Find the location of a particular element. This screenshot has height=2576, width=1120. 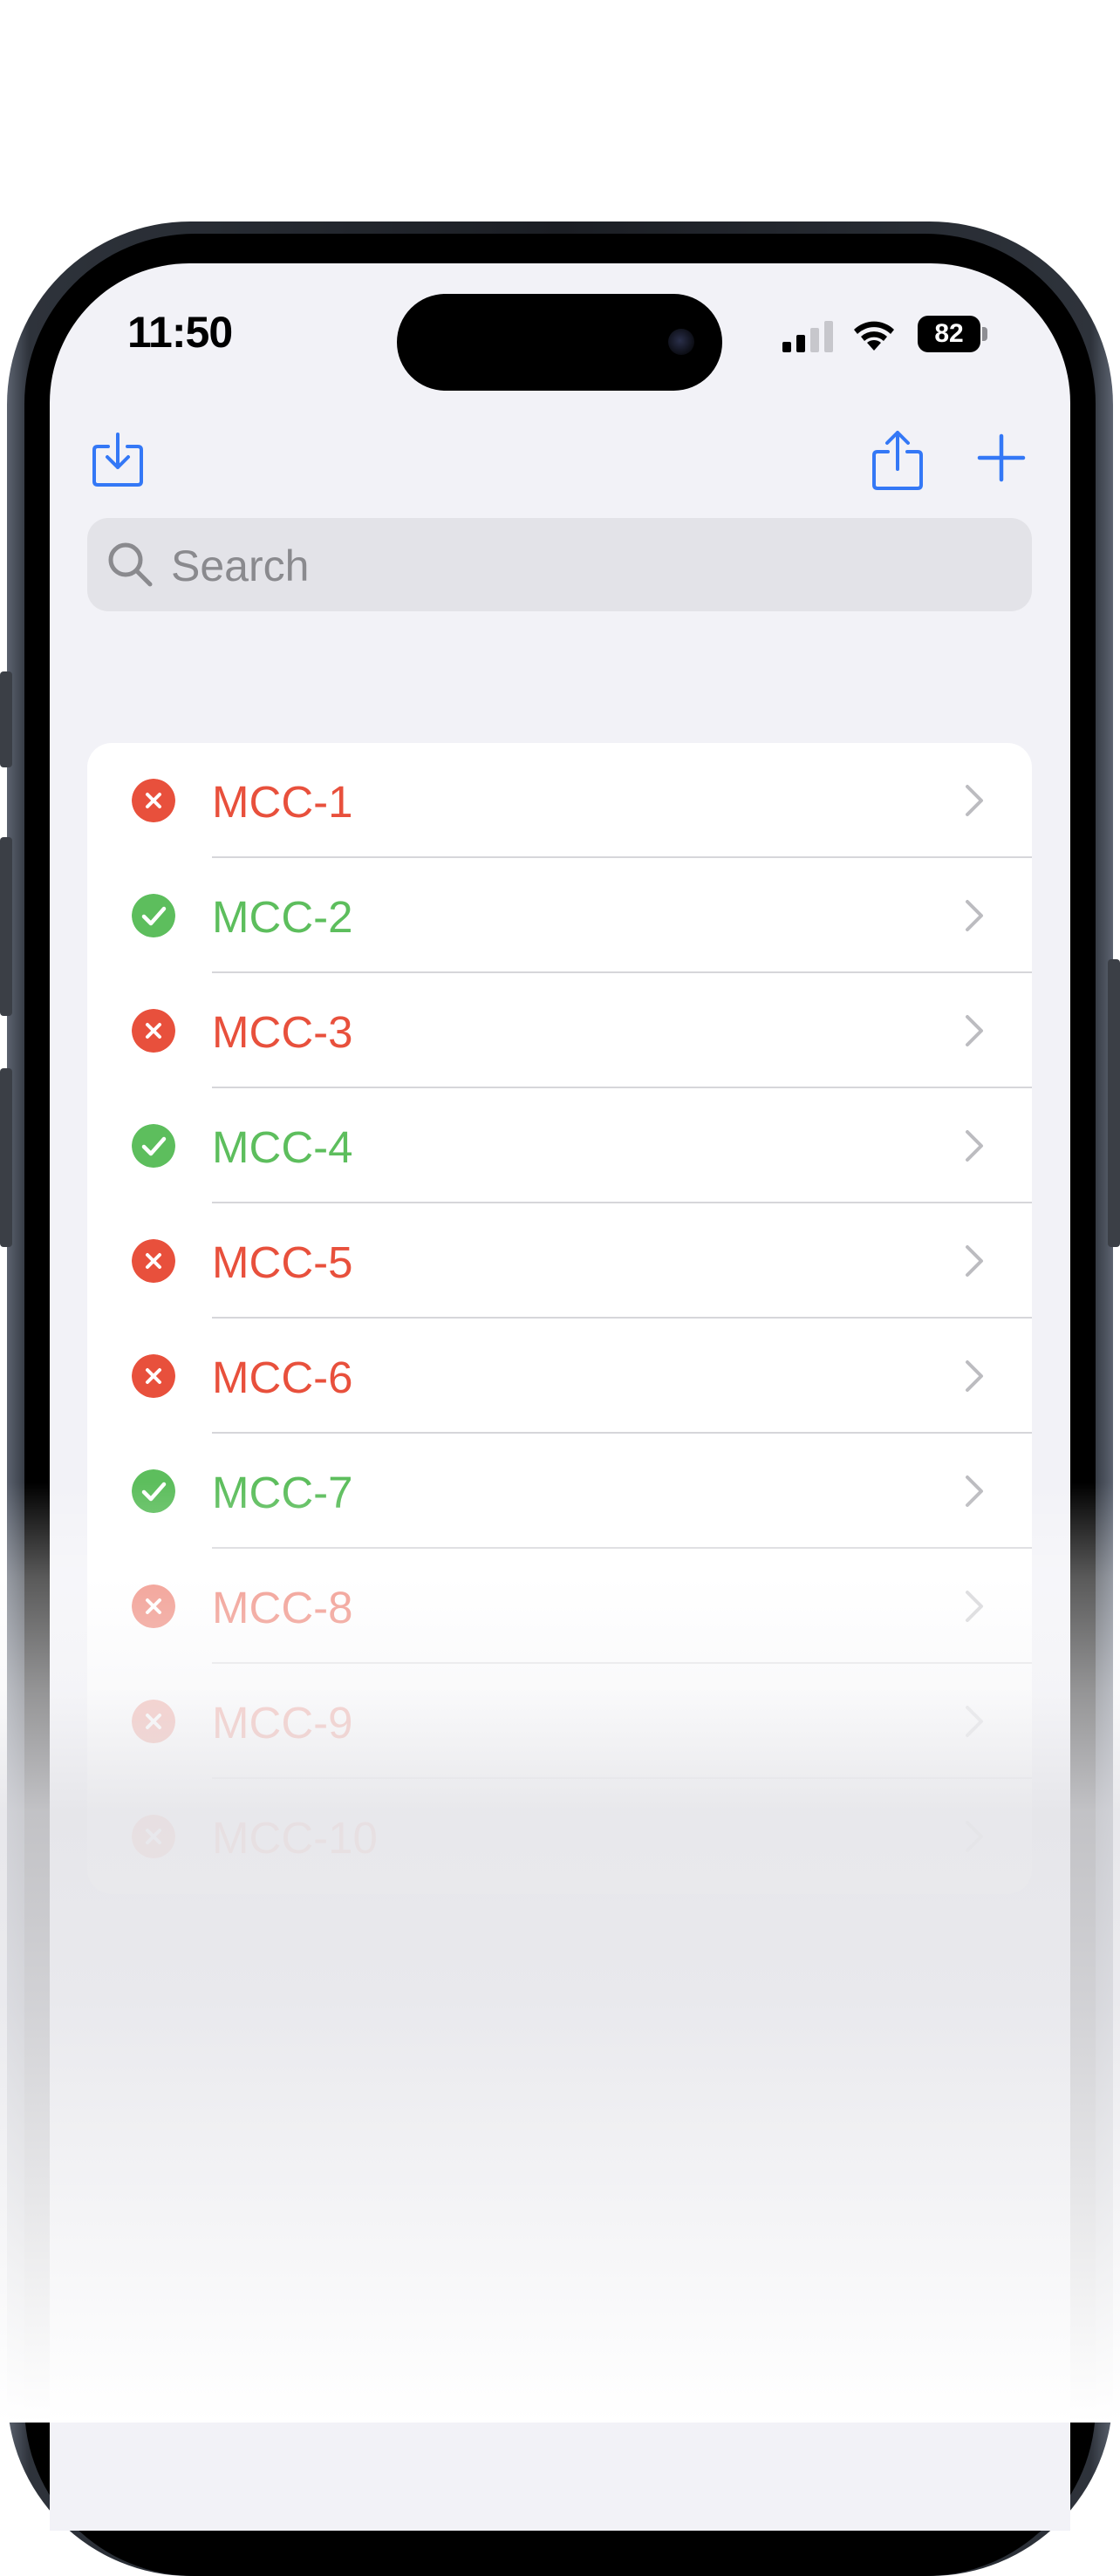

list-item: MCC-7 is located at coordinates (559, 1492).